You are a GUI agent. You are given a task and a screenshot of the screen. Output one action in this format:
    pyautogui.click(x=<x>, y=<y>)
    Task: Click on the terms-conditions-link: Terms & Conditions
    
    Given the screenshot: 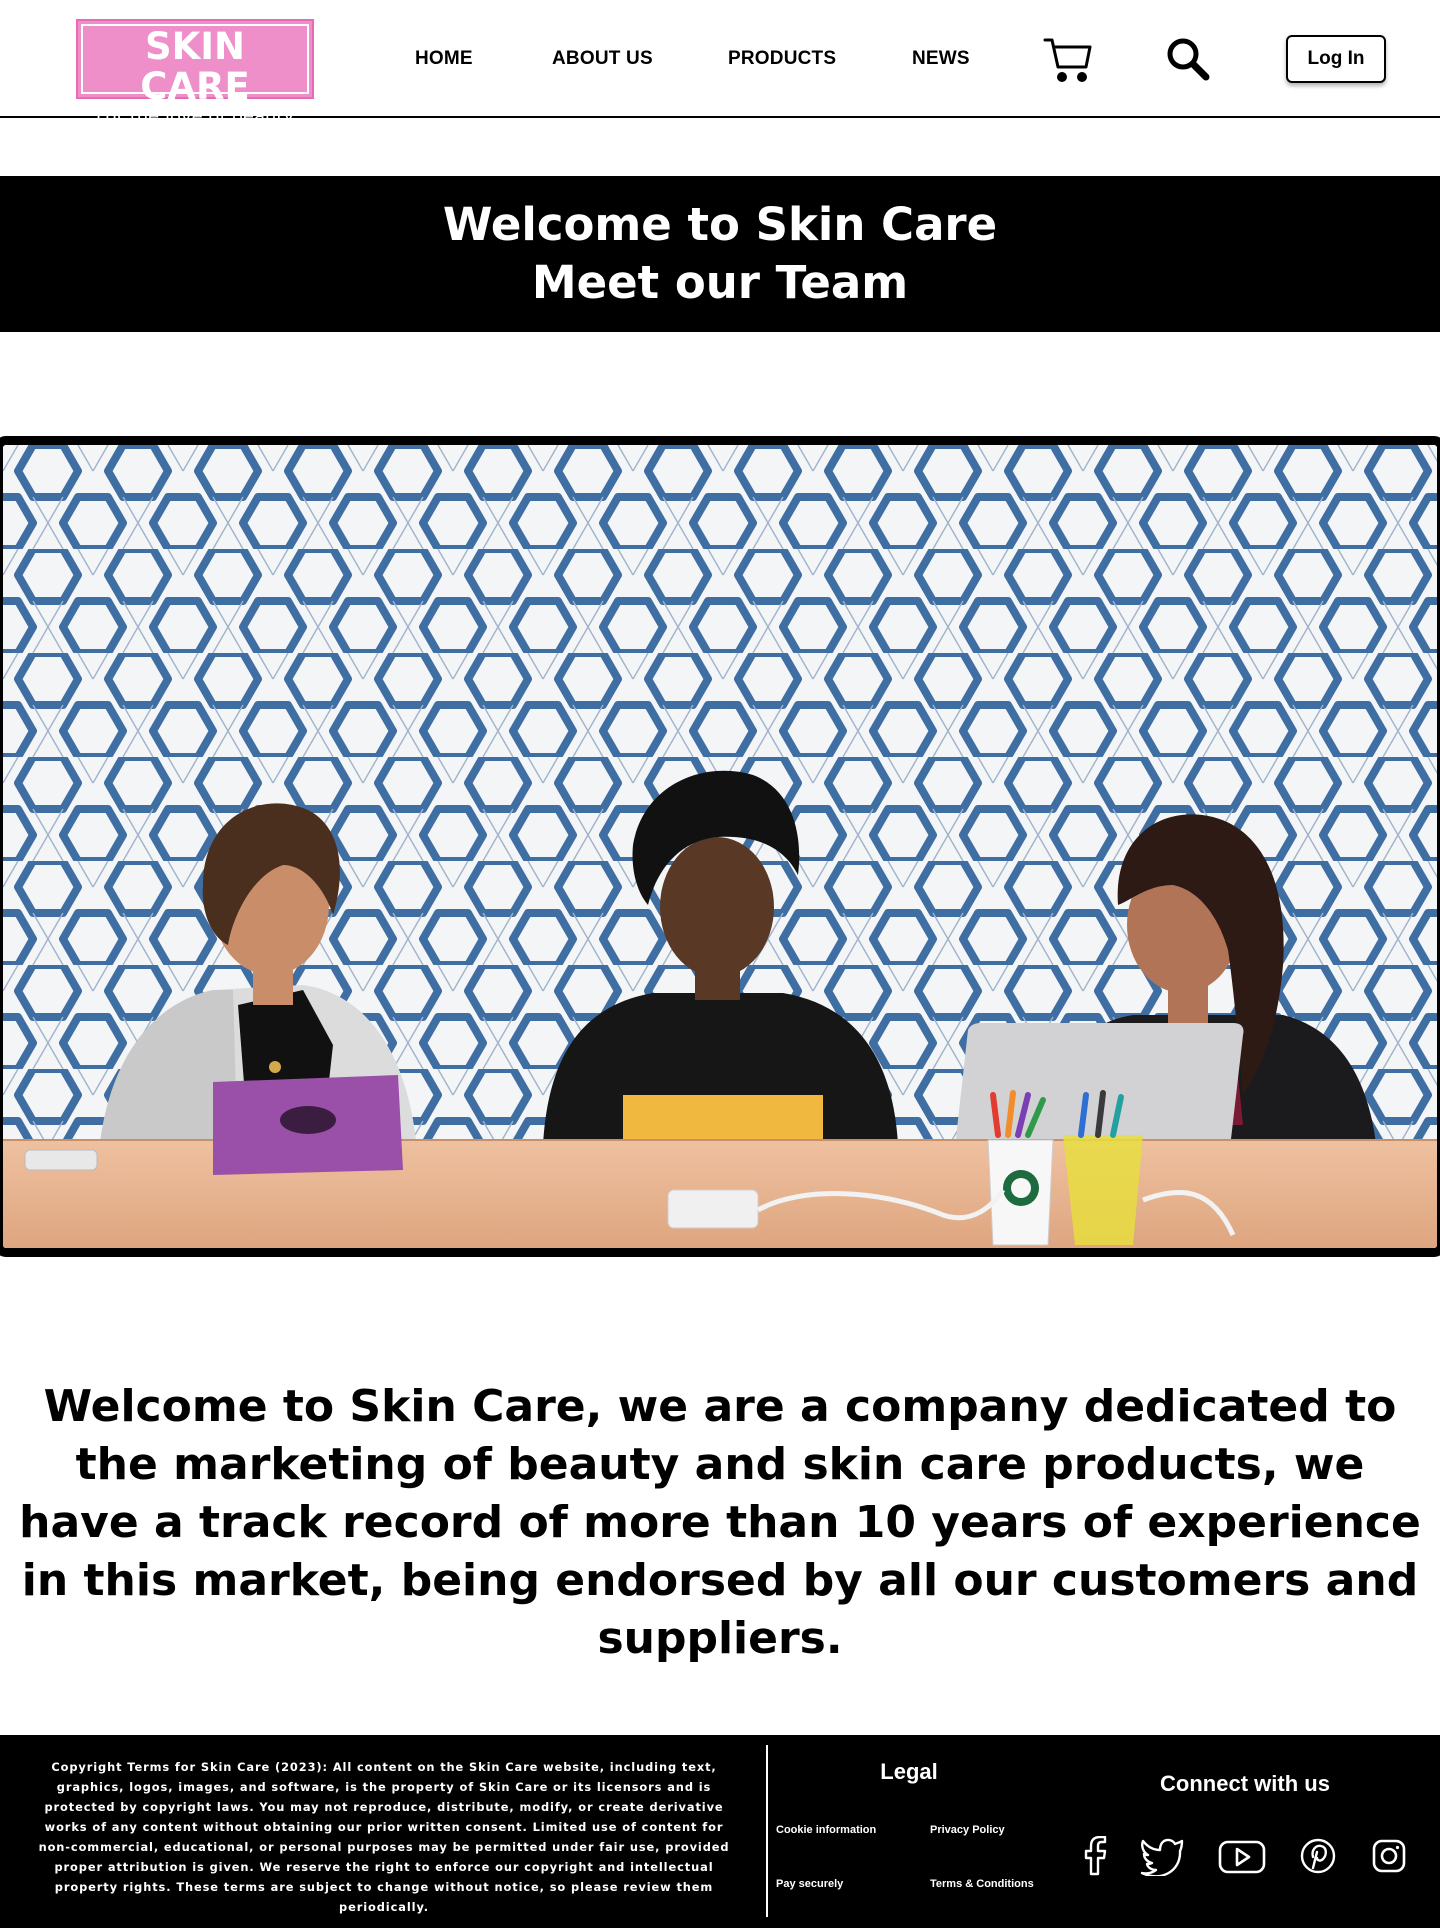 What is the action you would take?
    pyautogui.click(x=982, y=1884)
    